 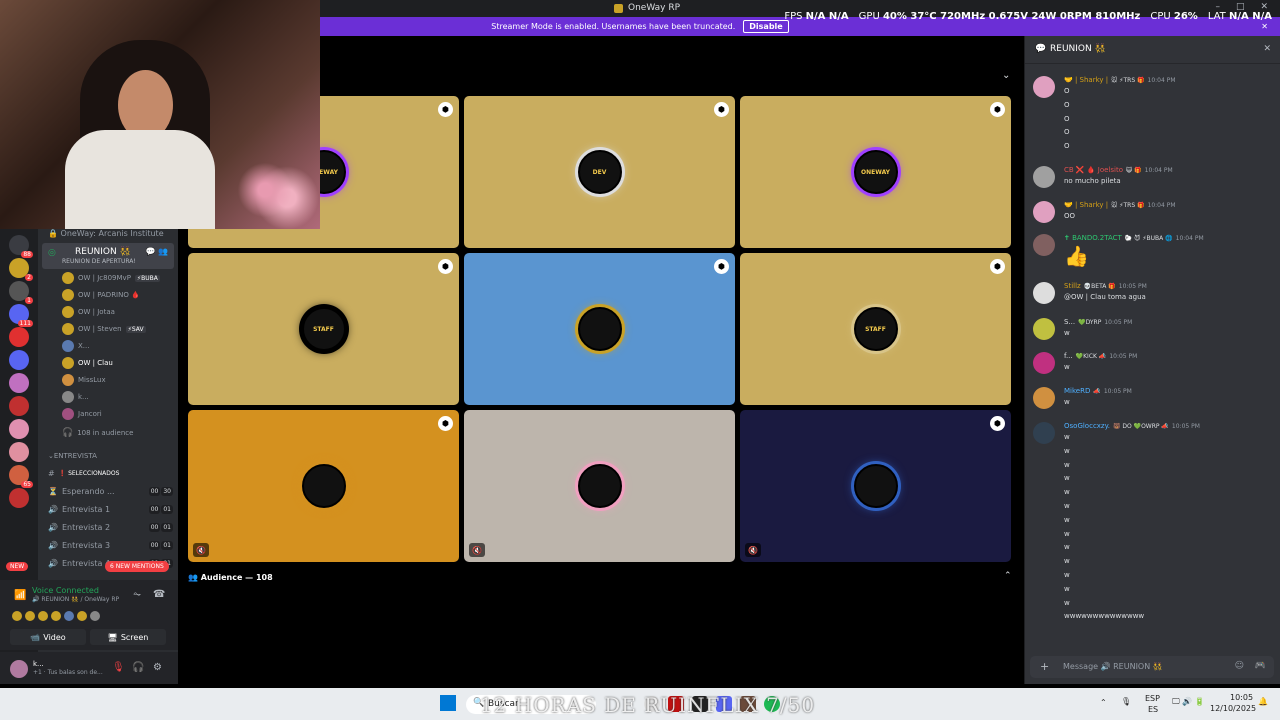 What do you see at coordinates (1006, 75) in the screenshot?
I see `chevron-down-icon: ⌄` at bounding box center [1006, 75].